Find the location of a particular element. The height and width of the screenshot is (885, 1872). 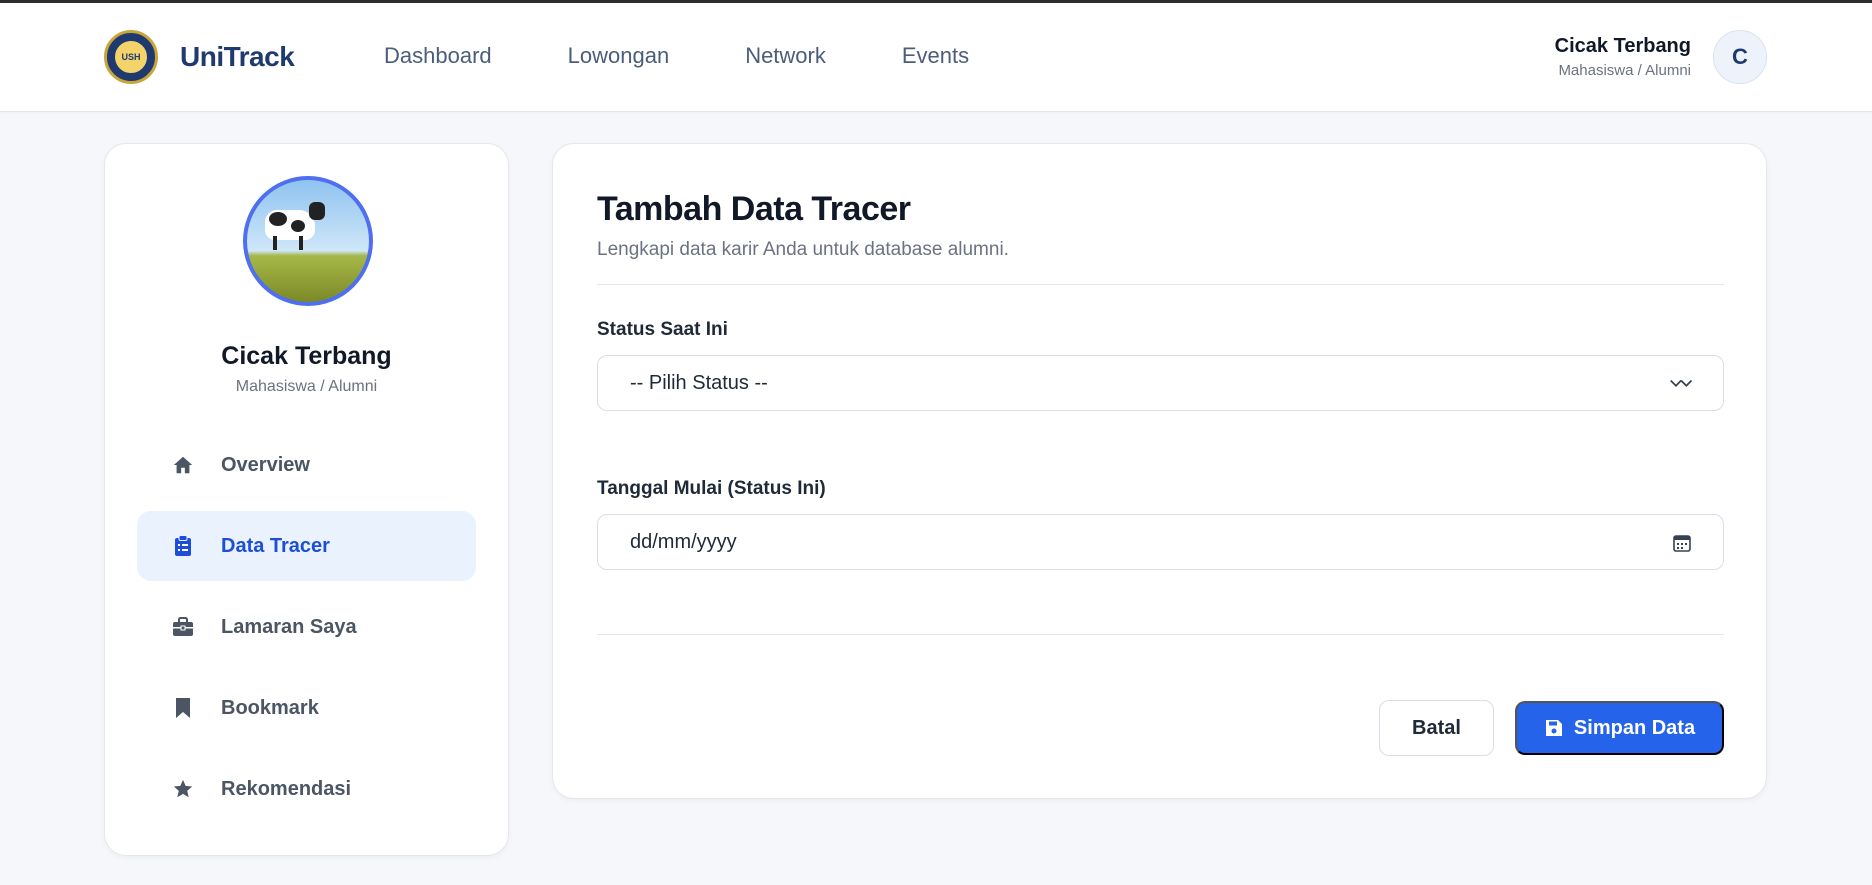

seal-text: USH is located at coordinates (131, 57).